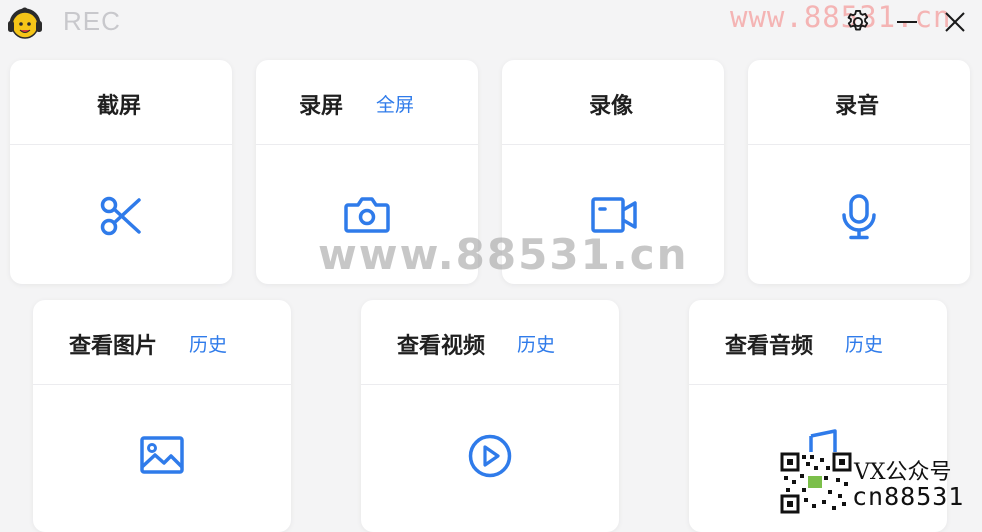 This screenshot has height=532, width=982. What do you see at coordinates (490, 342) in the screenshot?
I see `card-header: 查看视频 历史` at bounding box center [490, 342].